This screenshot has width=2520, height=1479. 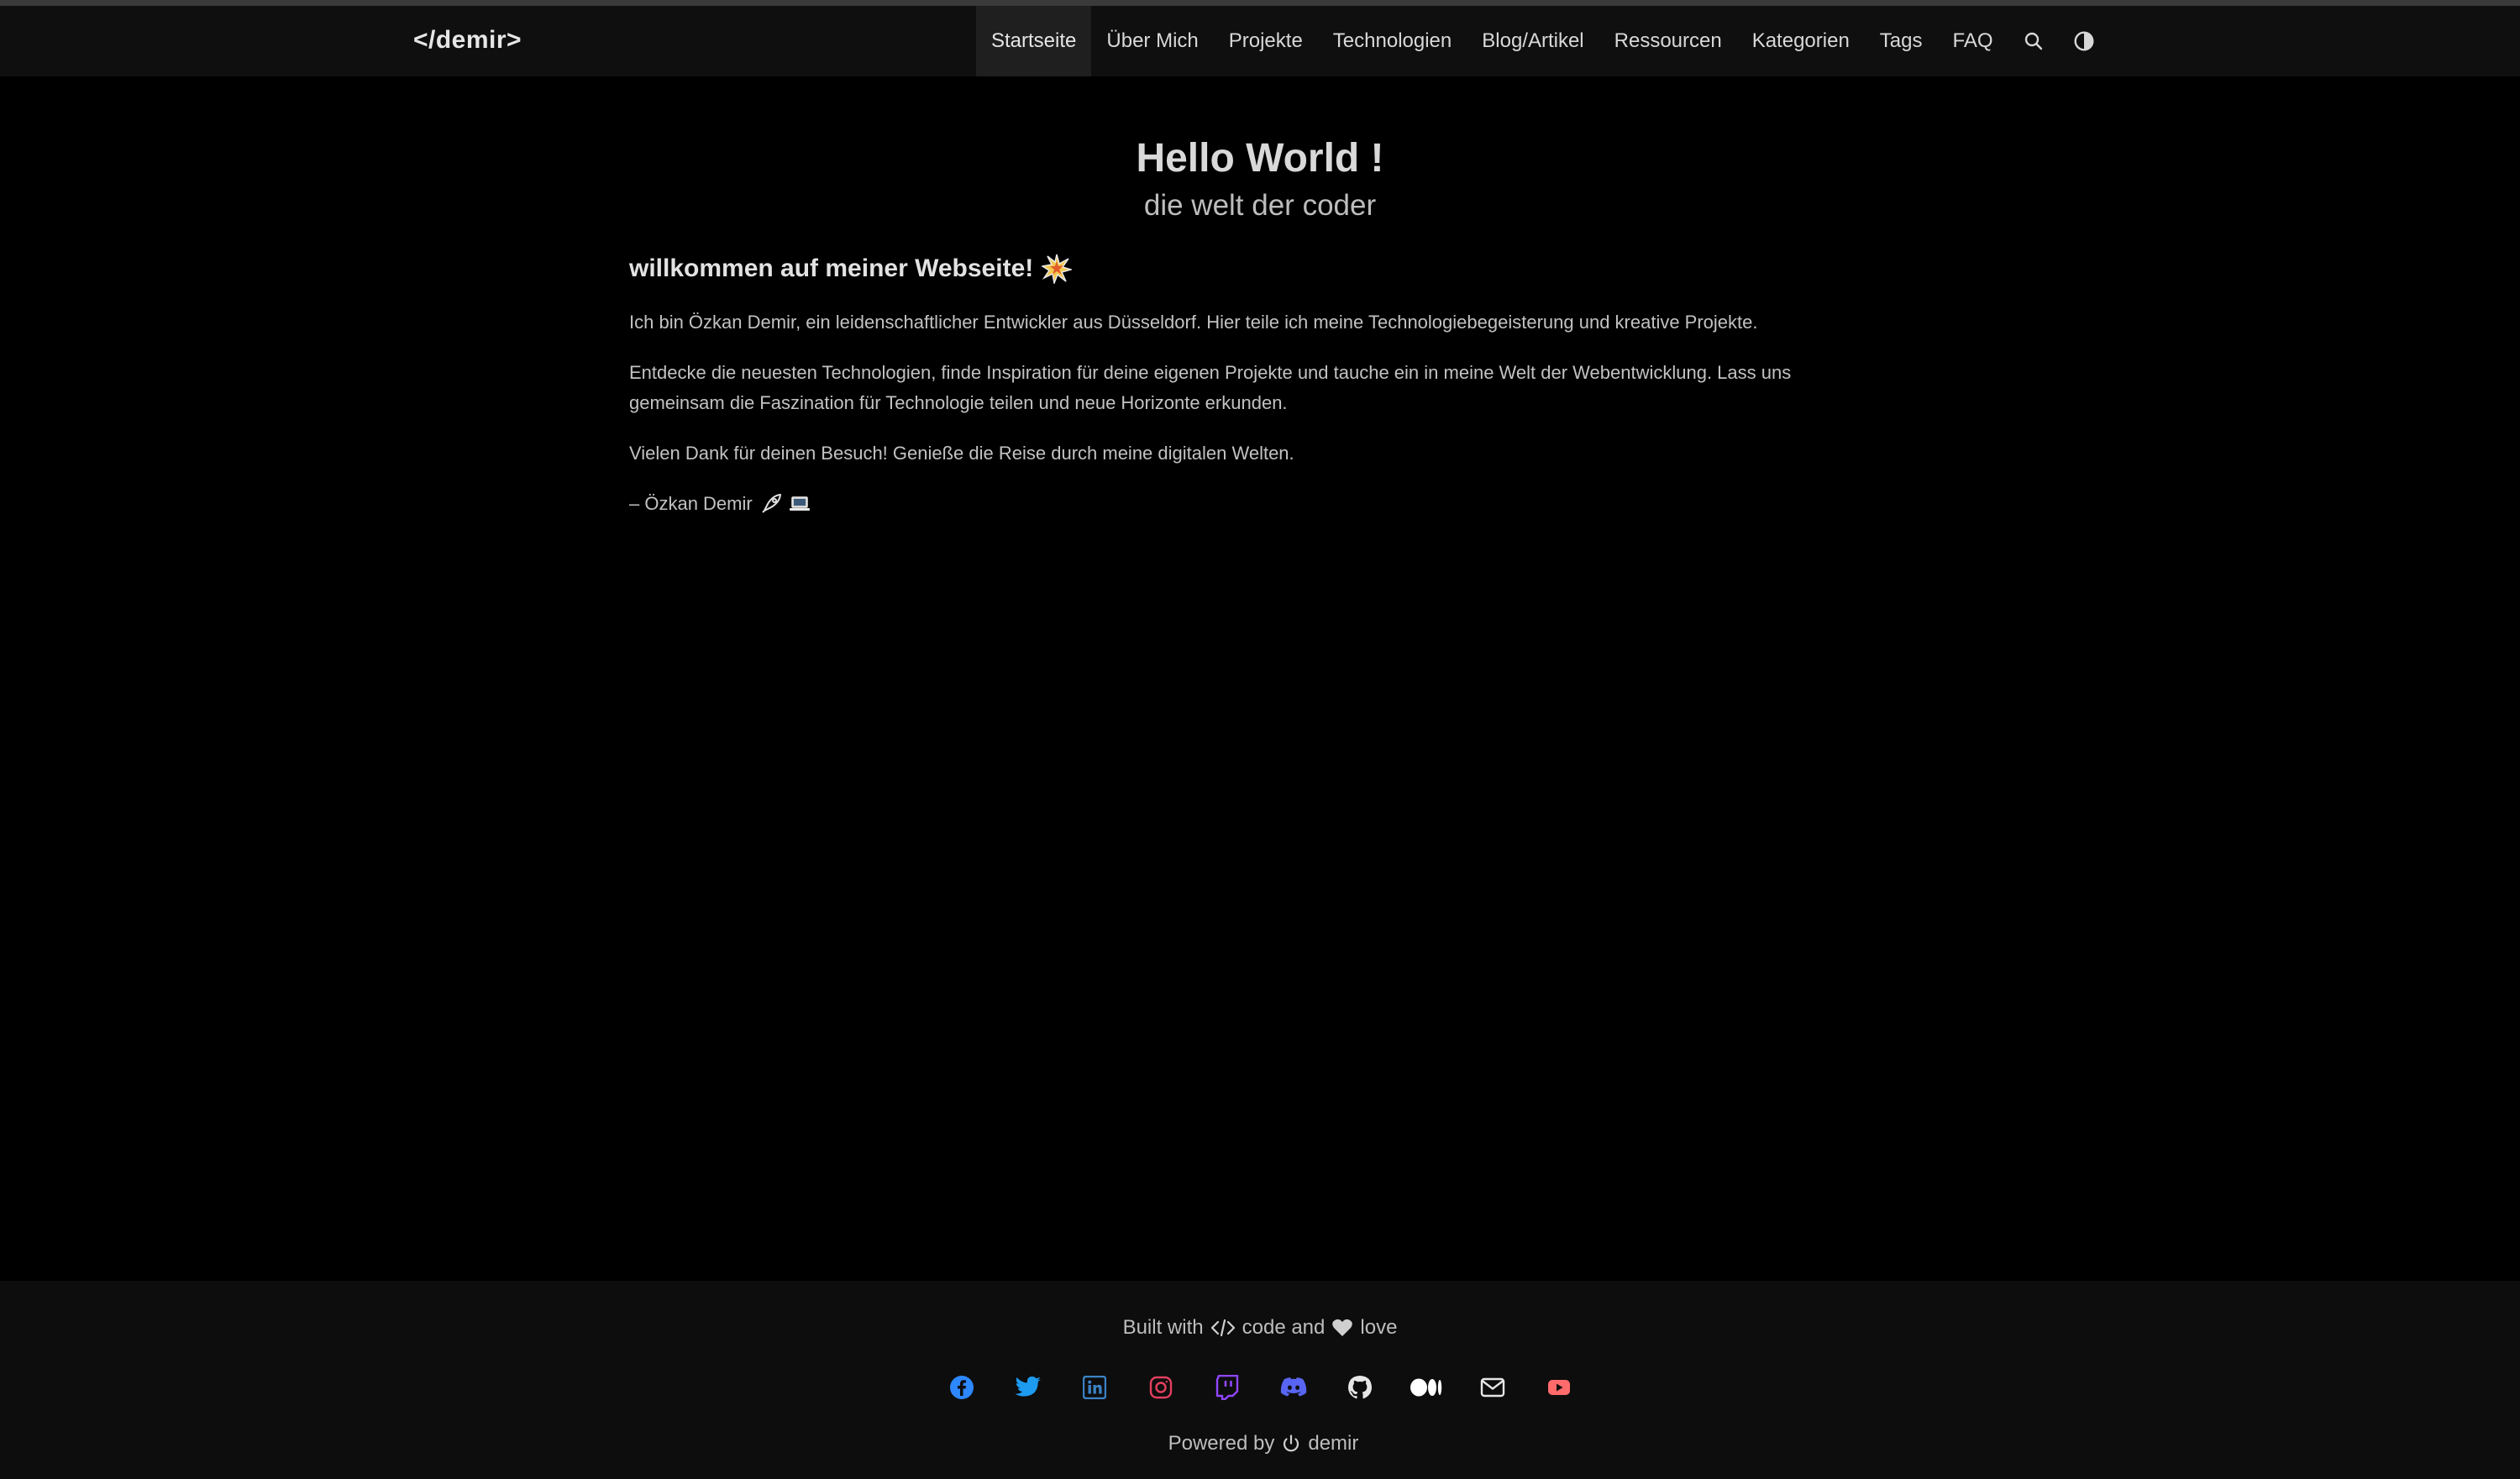 What do you see at coordinates (1379, 1327) in the screenshot?
I see `built-suffix: love` at bounding box center [1379, 1327].